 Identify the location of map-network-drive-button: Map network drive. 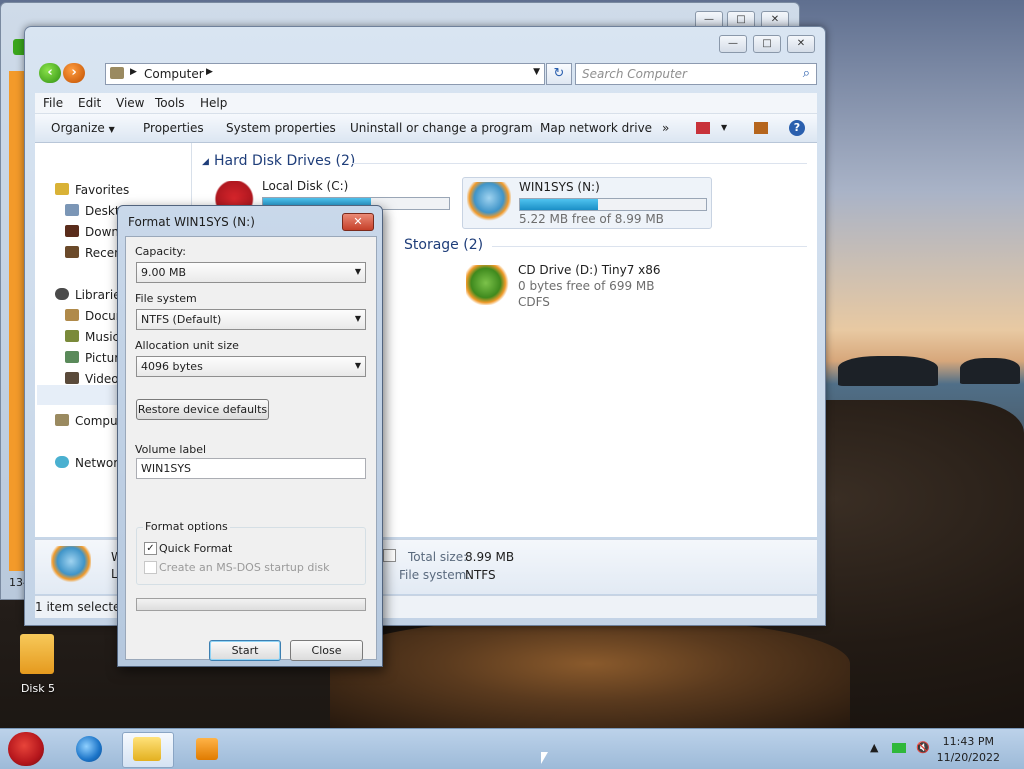
(596, 128).